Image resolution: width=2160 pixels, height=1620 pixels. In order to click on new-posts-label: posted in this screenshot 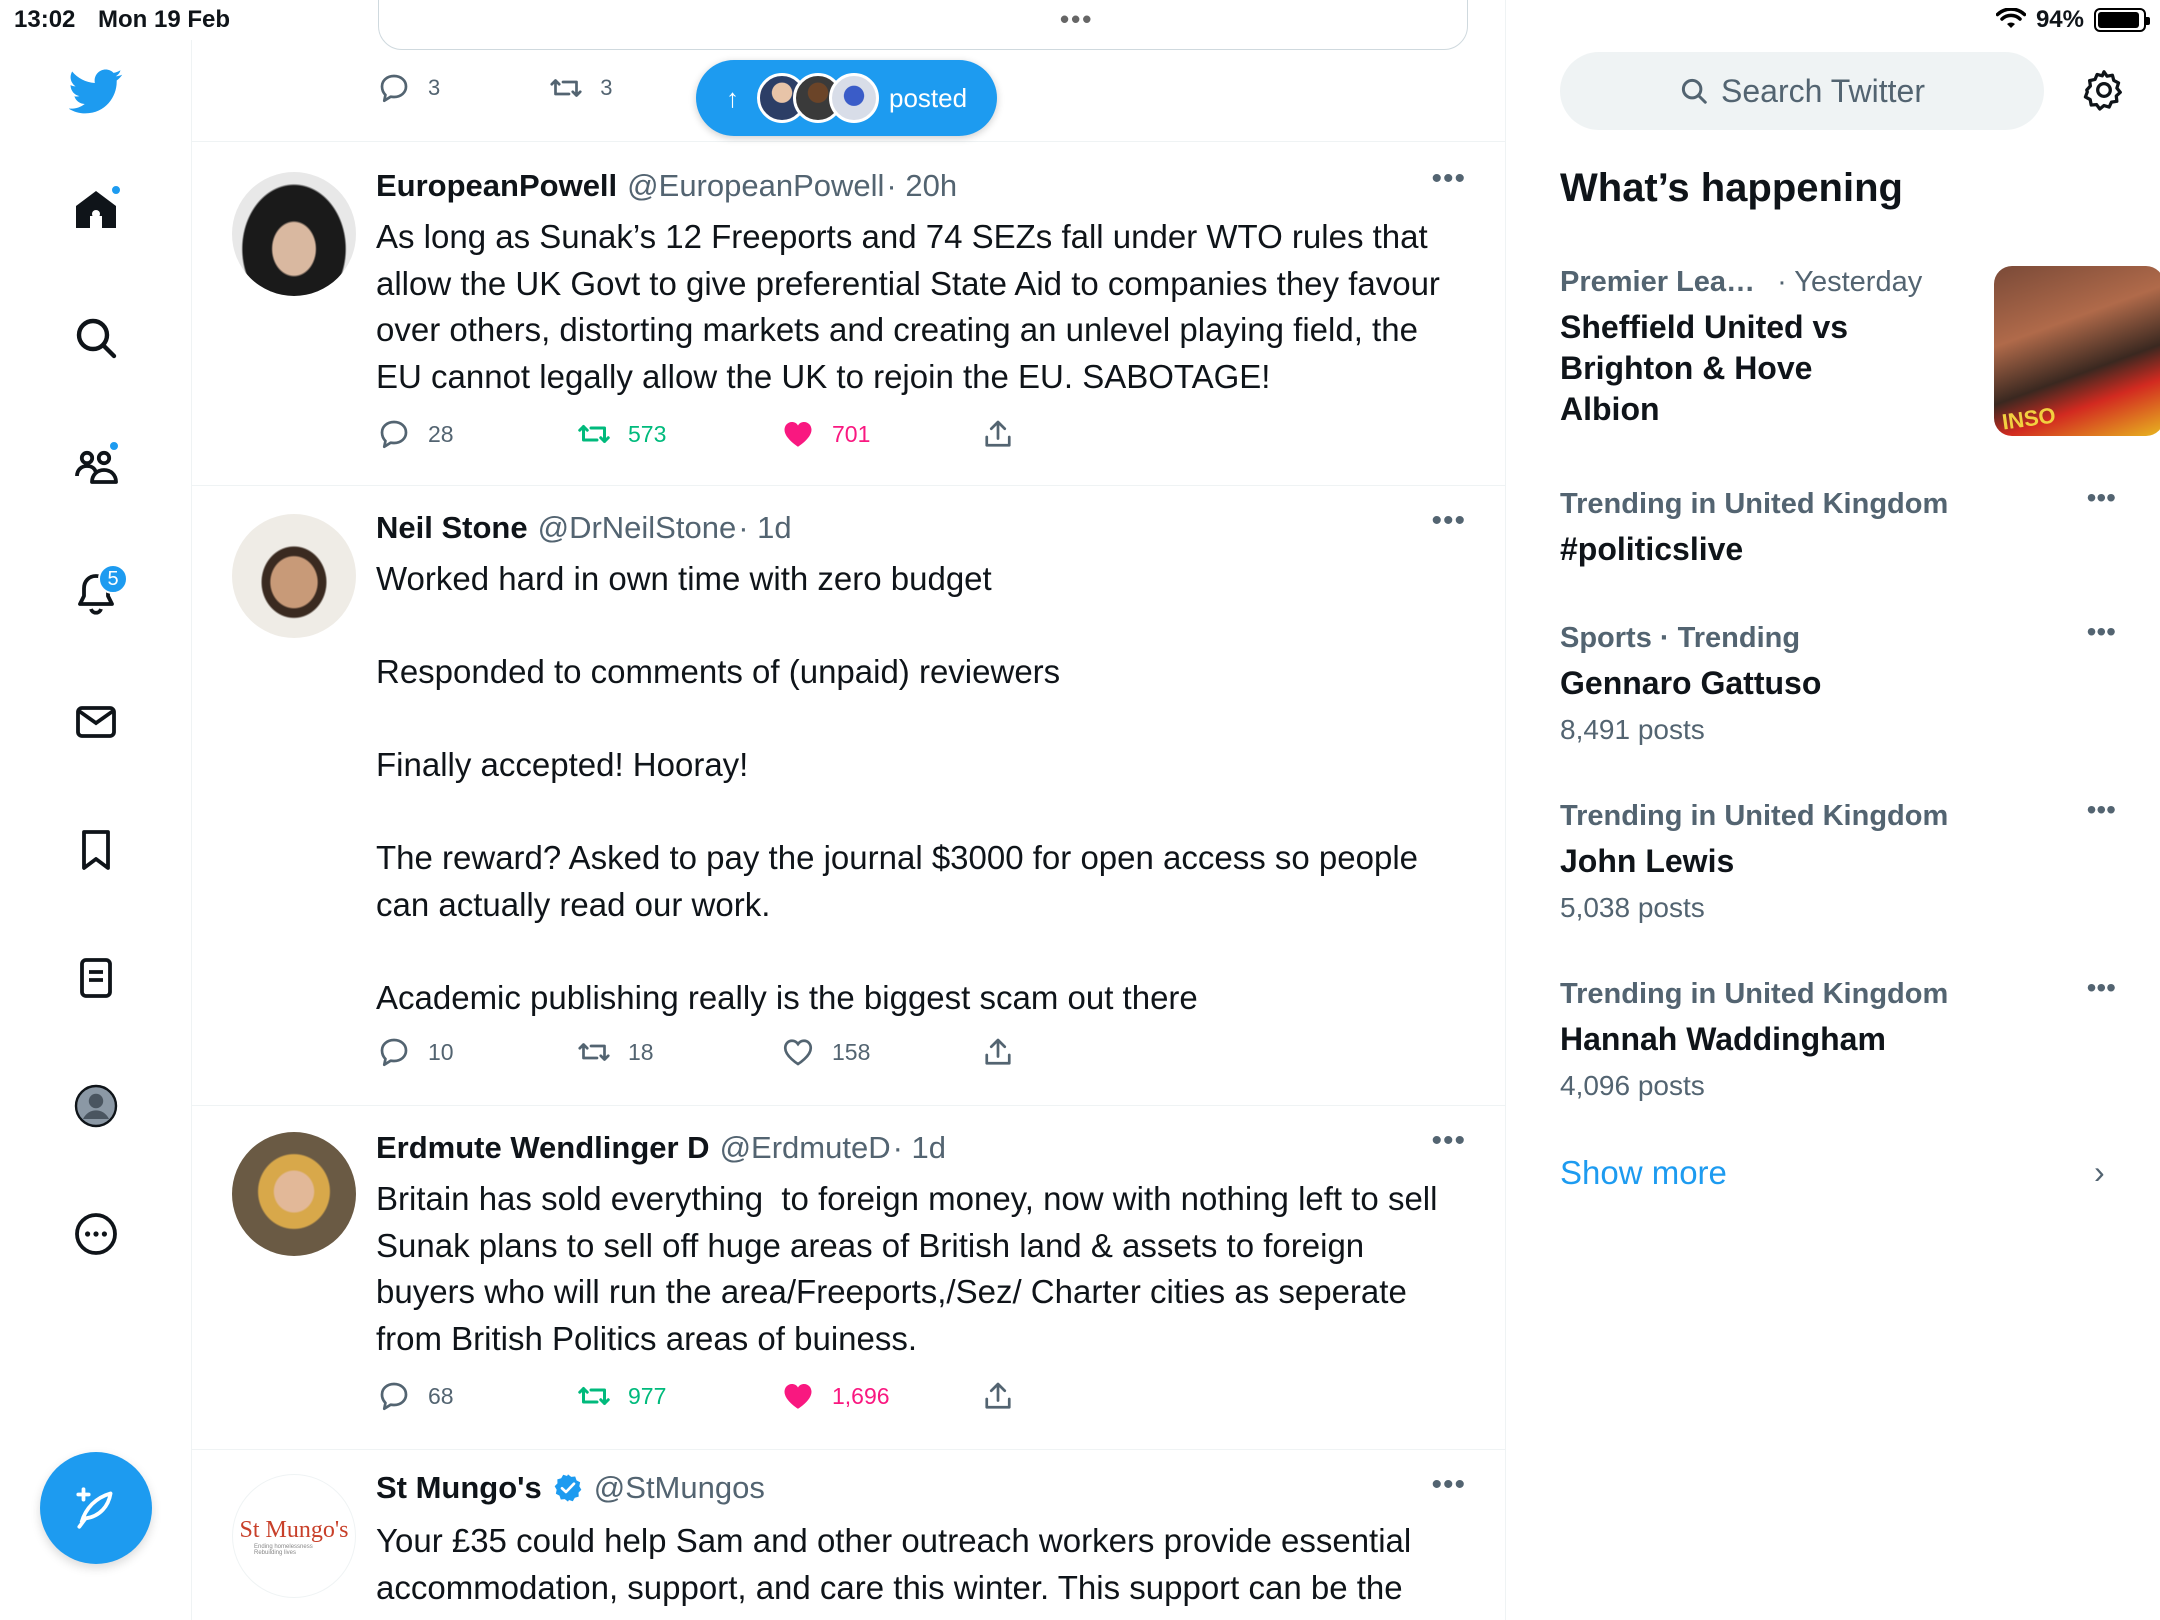, I will do `click(928, 97)`.